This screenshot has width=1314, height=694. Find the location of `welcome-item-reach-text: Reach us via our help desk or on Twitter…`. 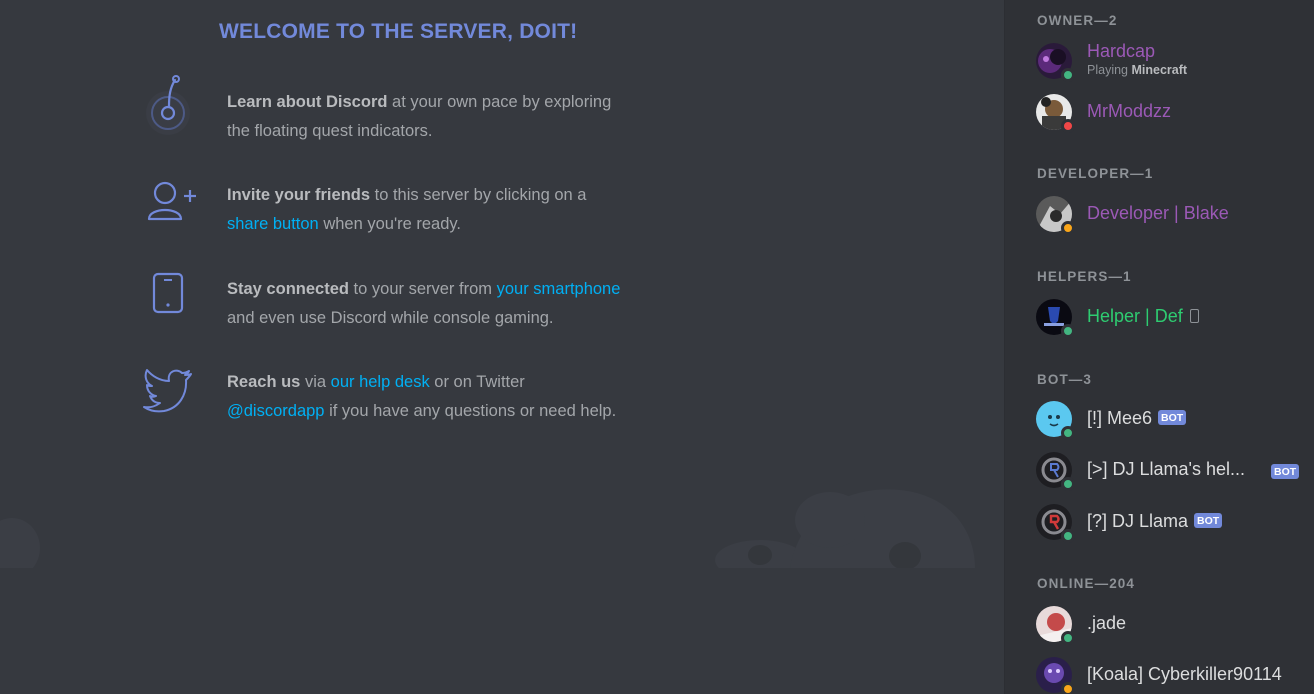

welcome-item-reach-text: Reach us via our help desk or on Twitter… is located at coordinates (447, 397).